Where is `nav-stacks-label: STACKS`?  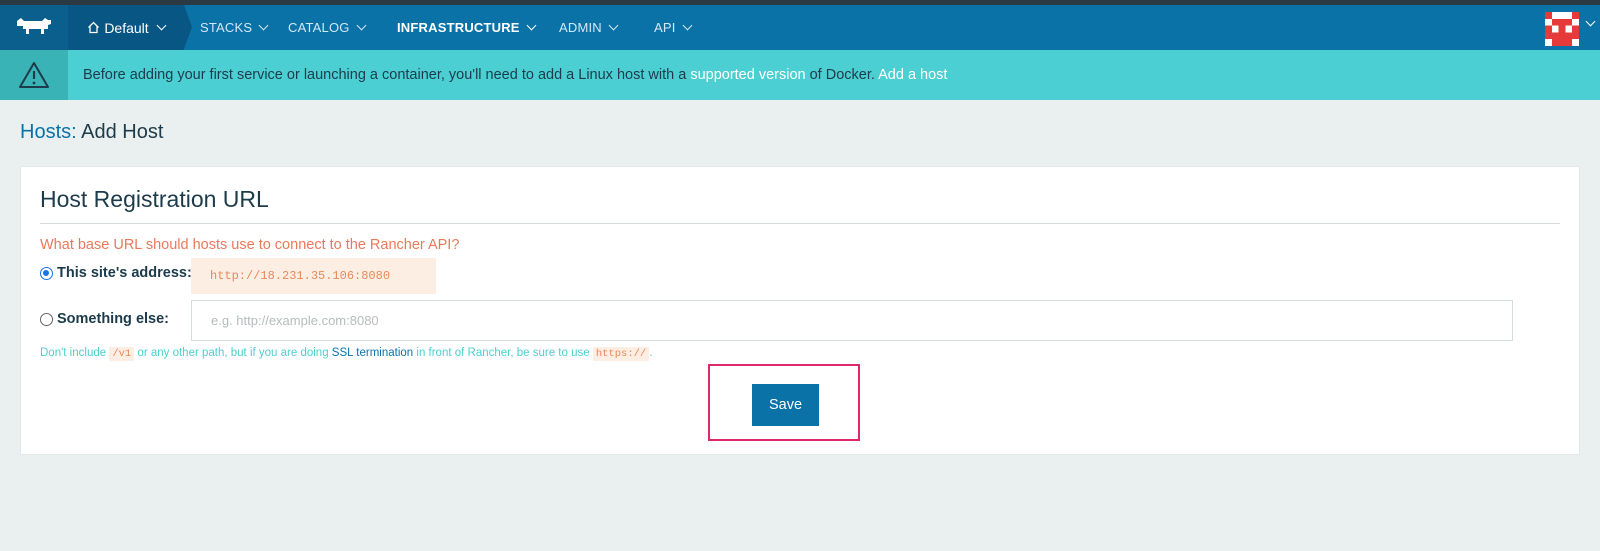
nav-stacks-label: STACKS is located at coordinates (226, 27).